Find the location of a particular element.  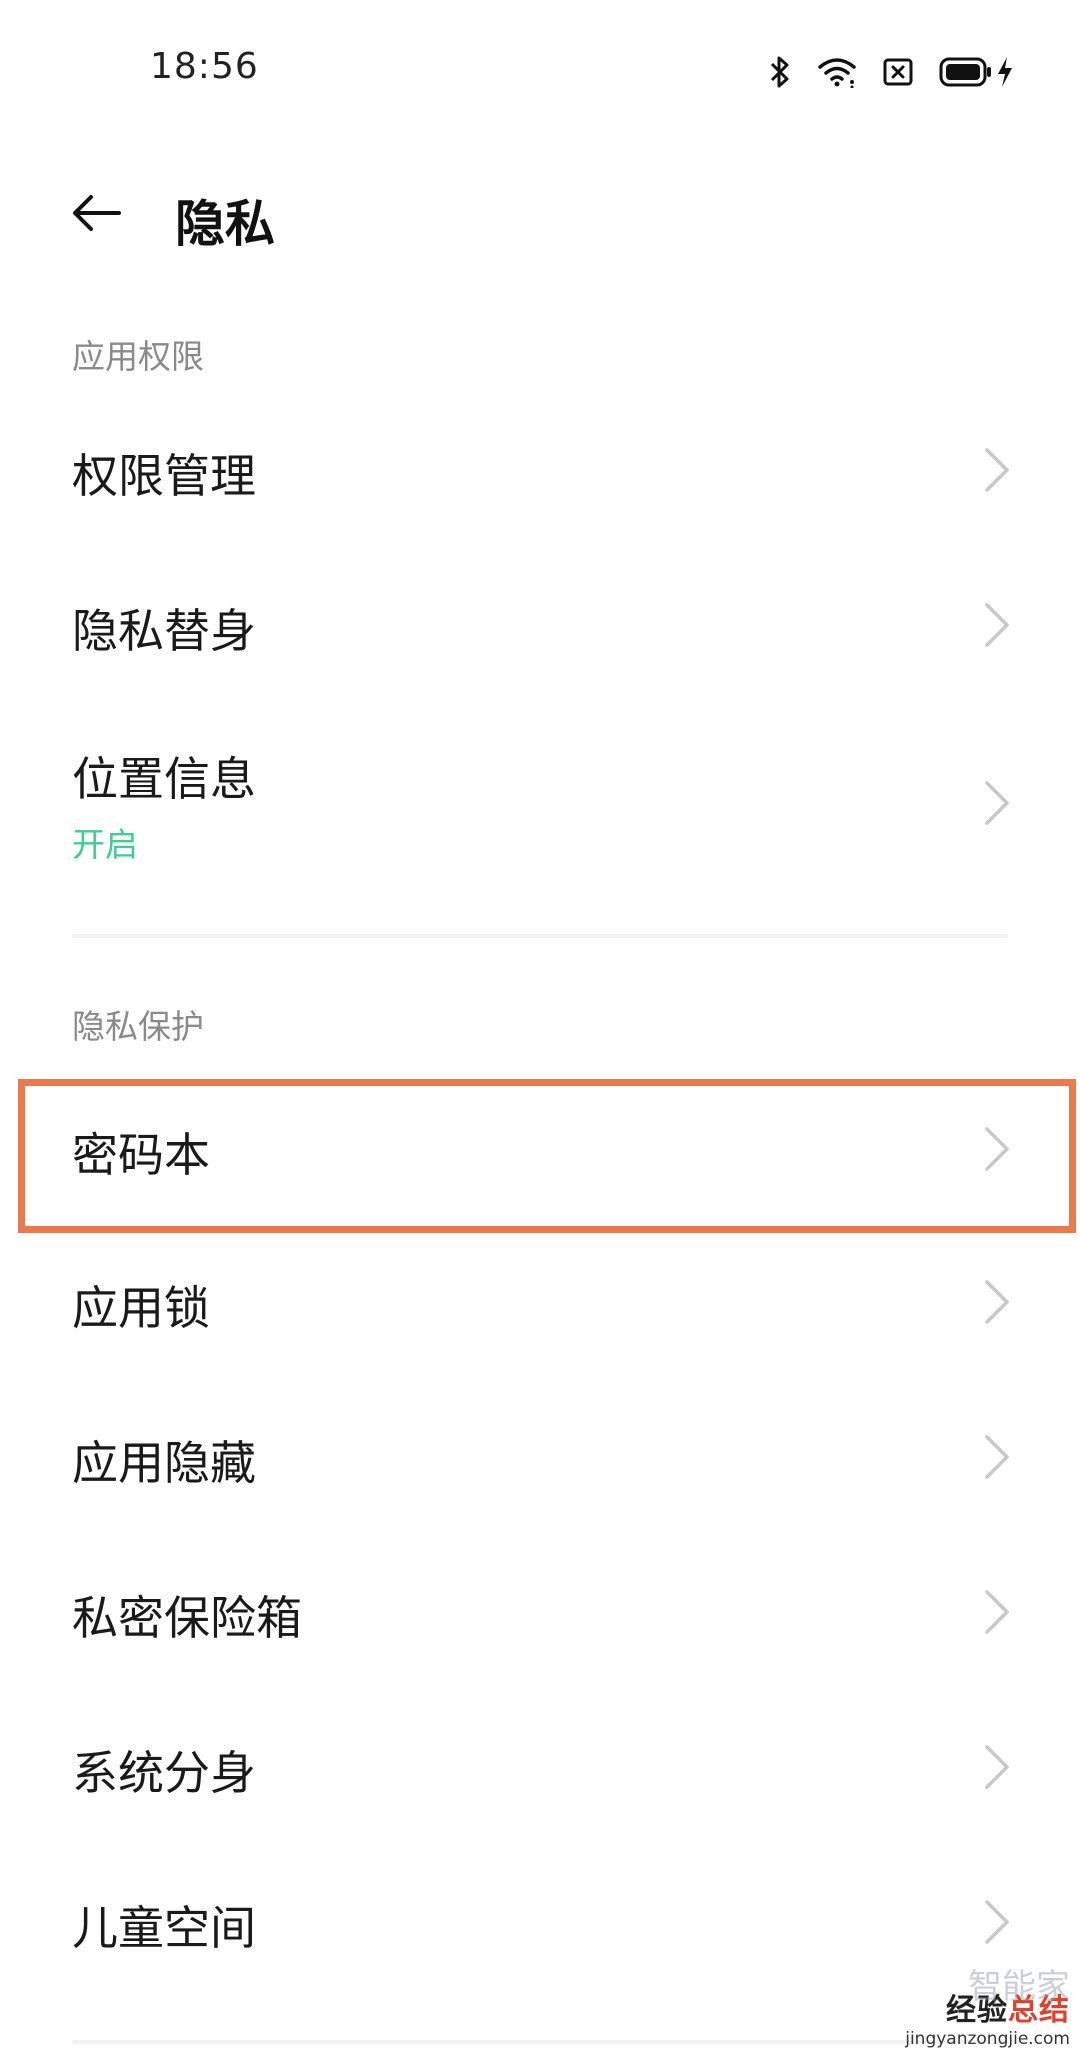

section-label-app-permissions: 应用权限 is located at coordinates (138, 356).